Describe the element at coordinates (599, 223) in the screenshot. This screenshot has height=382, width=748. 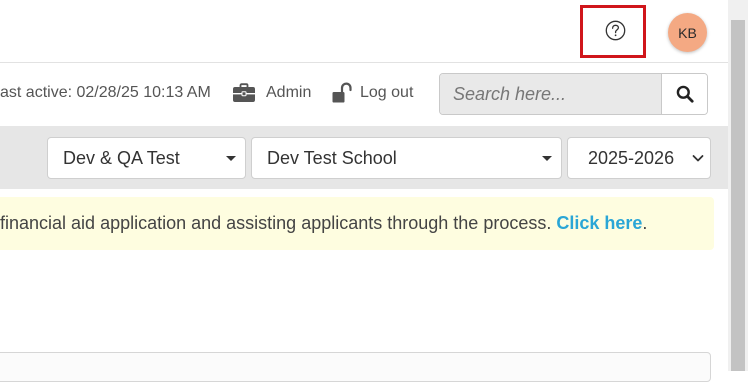
I see `click-here-link: Click here` at that location.